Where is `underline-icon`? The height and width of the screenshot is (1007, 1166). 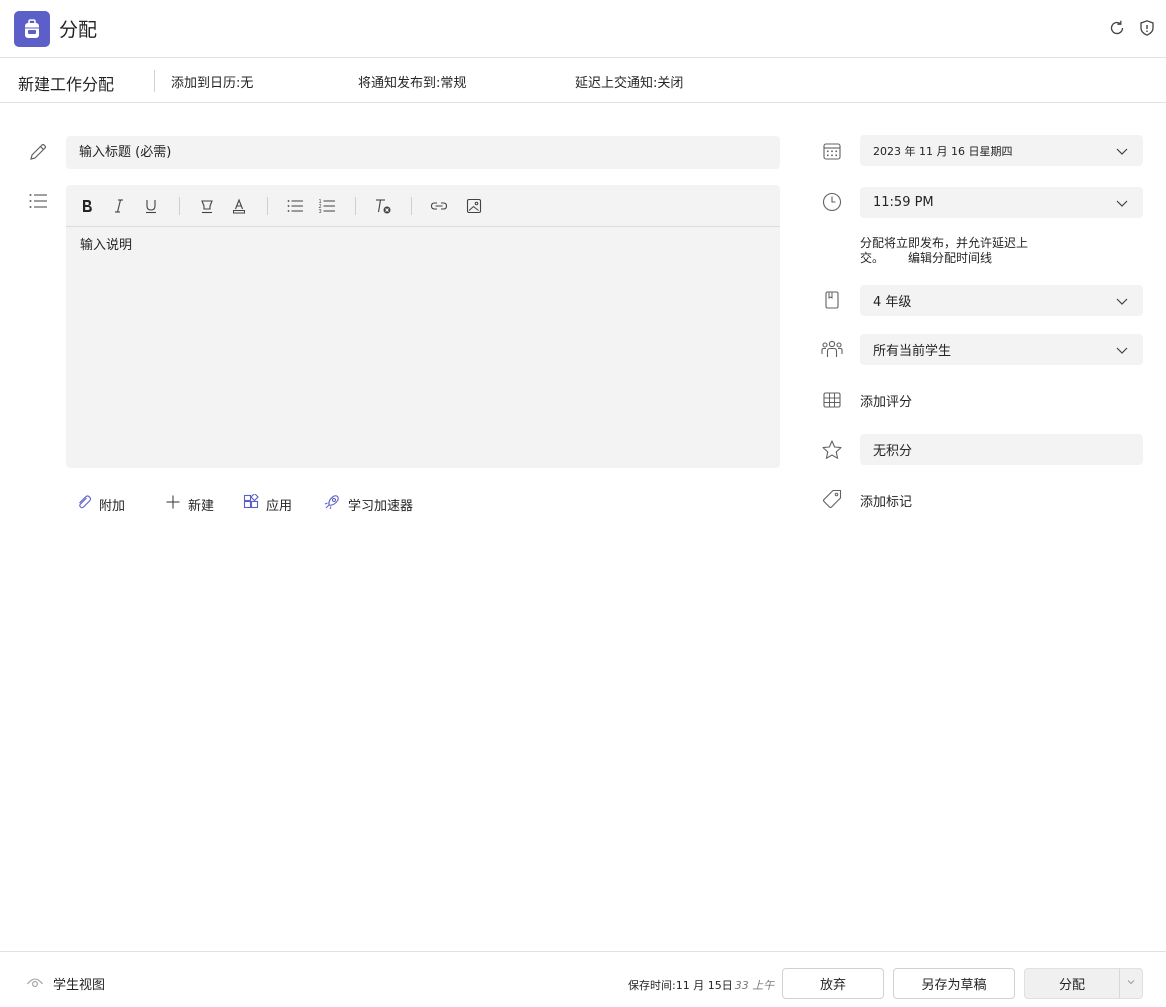 underline-icon is located at coordinates (151, 206).